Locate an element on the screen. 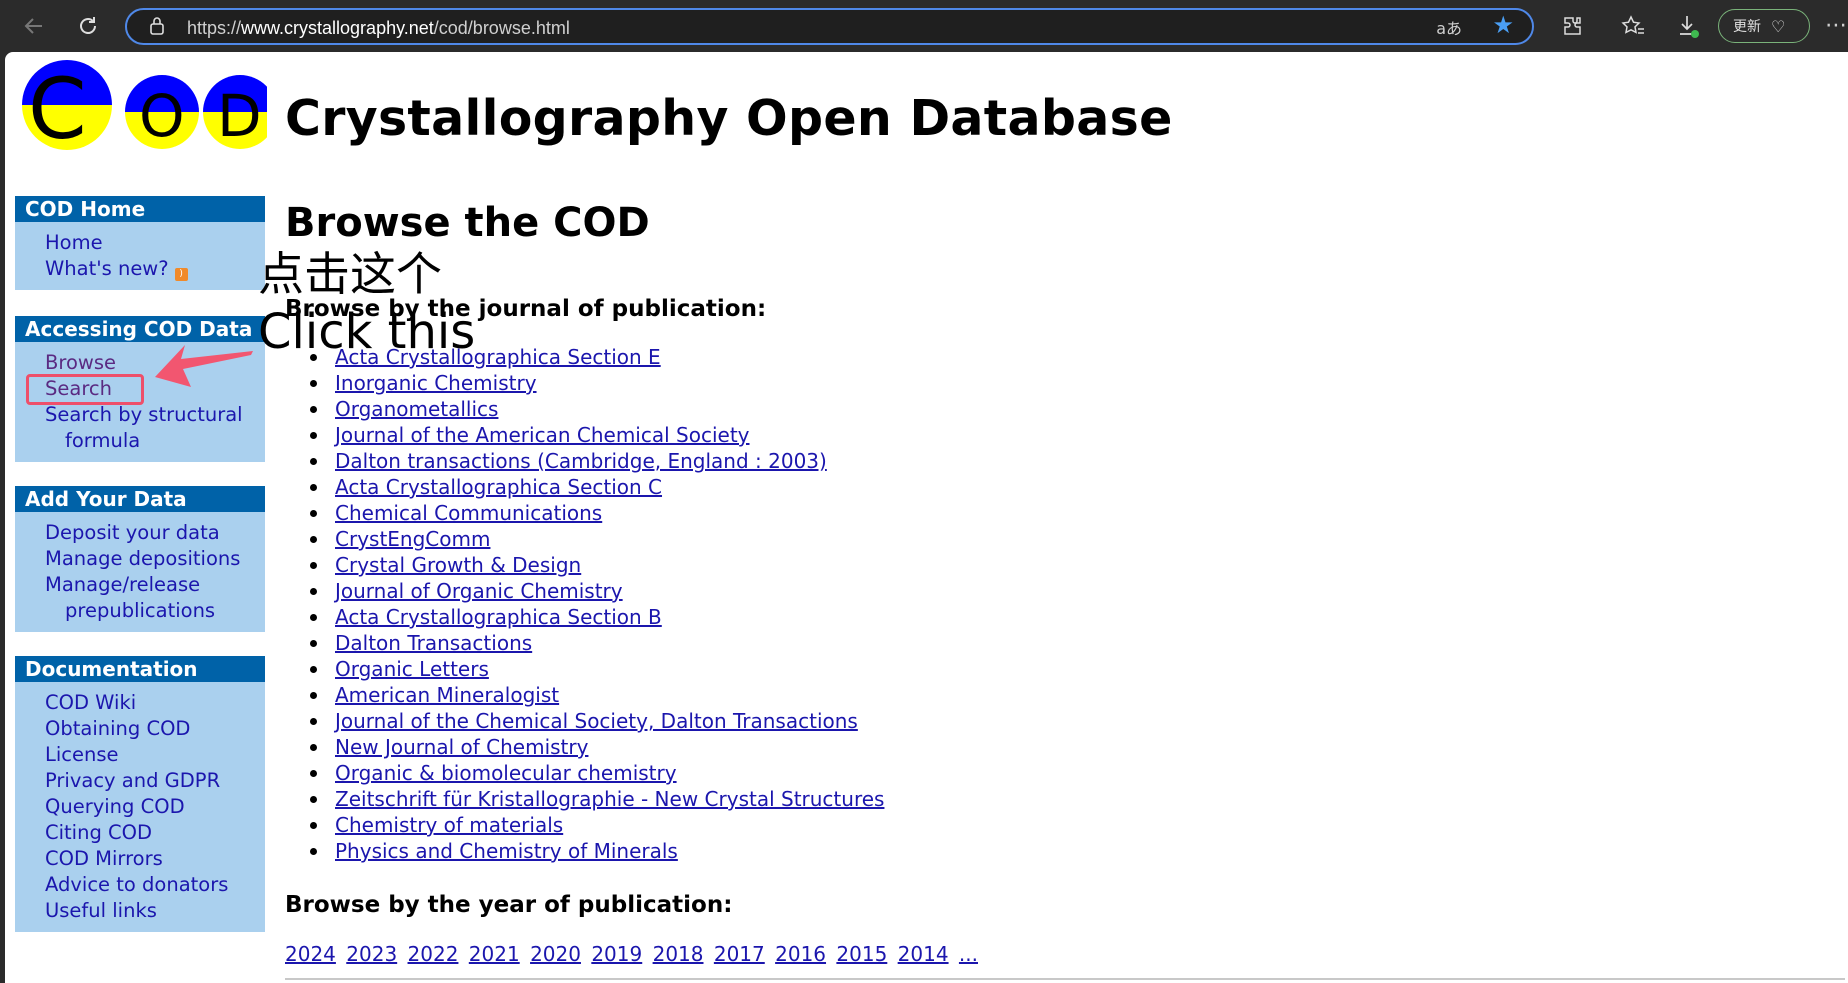 The height and width of the screenshot is (983, 1848). list-item: Organic & biomolecular chemistry is located at coordinates (596, 773).